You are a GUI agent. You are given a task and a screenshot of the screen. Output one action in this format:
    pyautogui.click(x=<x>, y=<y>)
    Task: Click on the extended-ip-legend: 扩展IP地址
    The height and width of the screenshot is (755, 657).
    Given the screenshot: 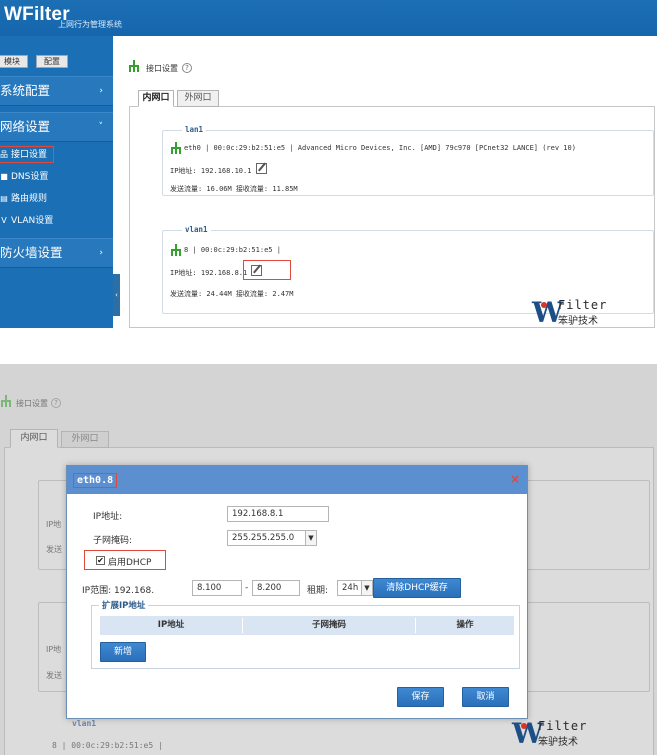 What is the action you would take?
    pyautogui.click(x=124, y=605)
    